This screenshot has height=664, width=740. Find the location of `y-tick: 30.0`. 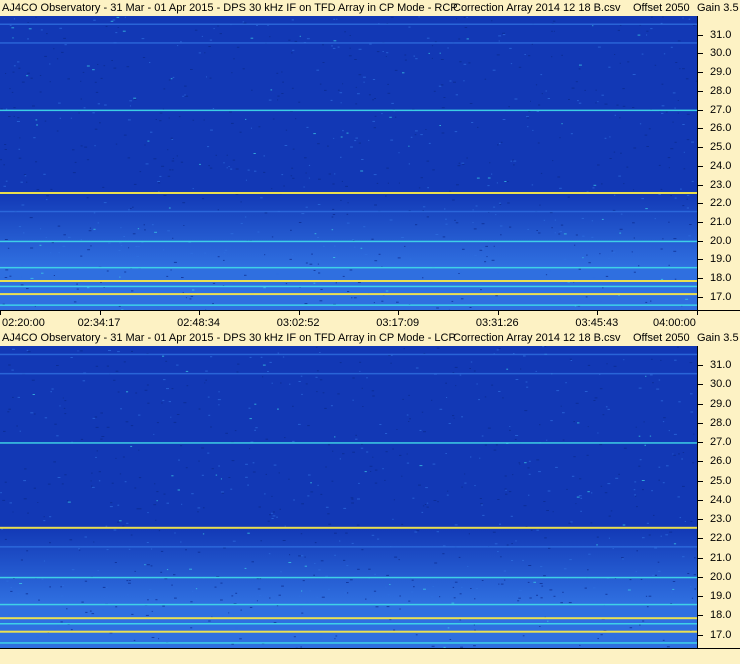

y-tick: 30.0 is located at coordinates (719, 384).